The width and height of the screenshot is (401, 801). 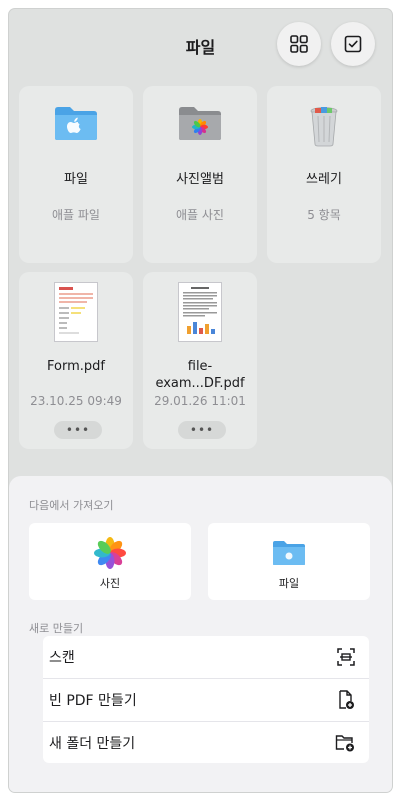 What do you see at coordinates (110, 583) in the screenshot?
I see `source-label: 사진` at bounding box center [110, 583].